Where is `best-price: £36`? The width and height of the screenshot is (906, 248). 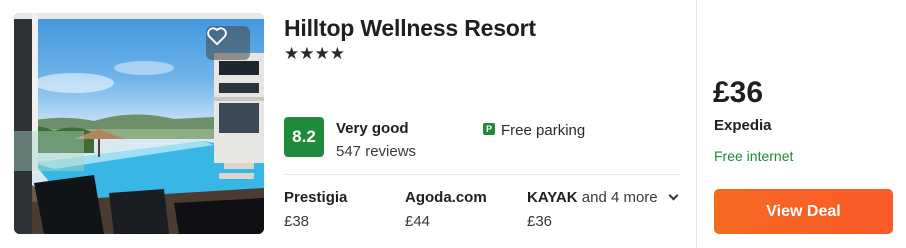 best-price: £36 is located at coordinates (738, 92).